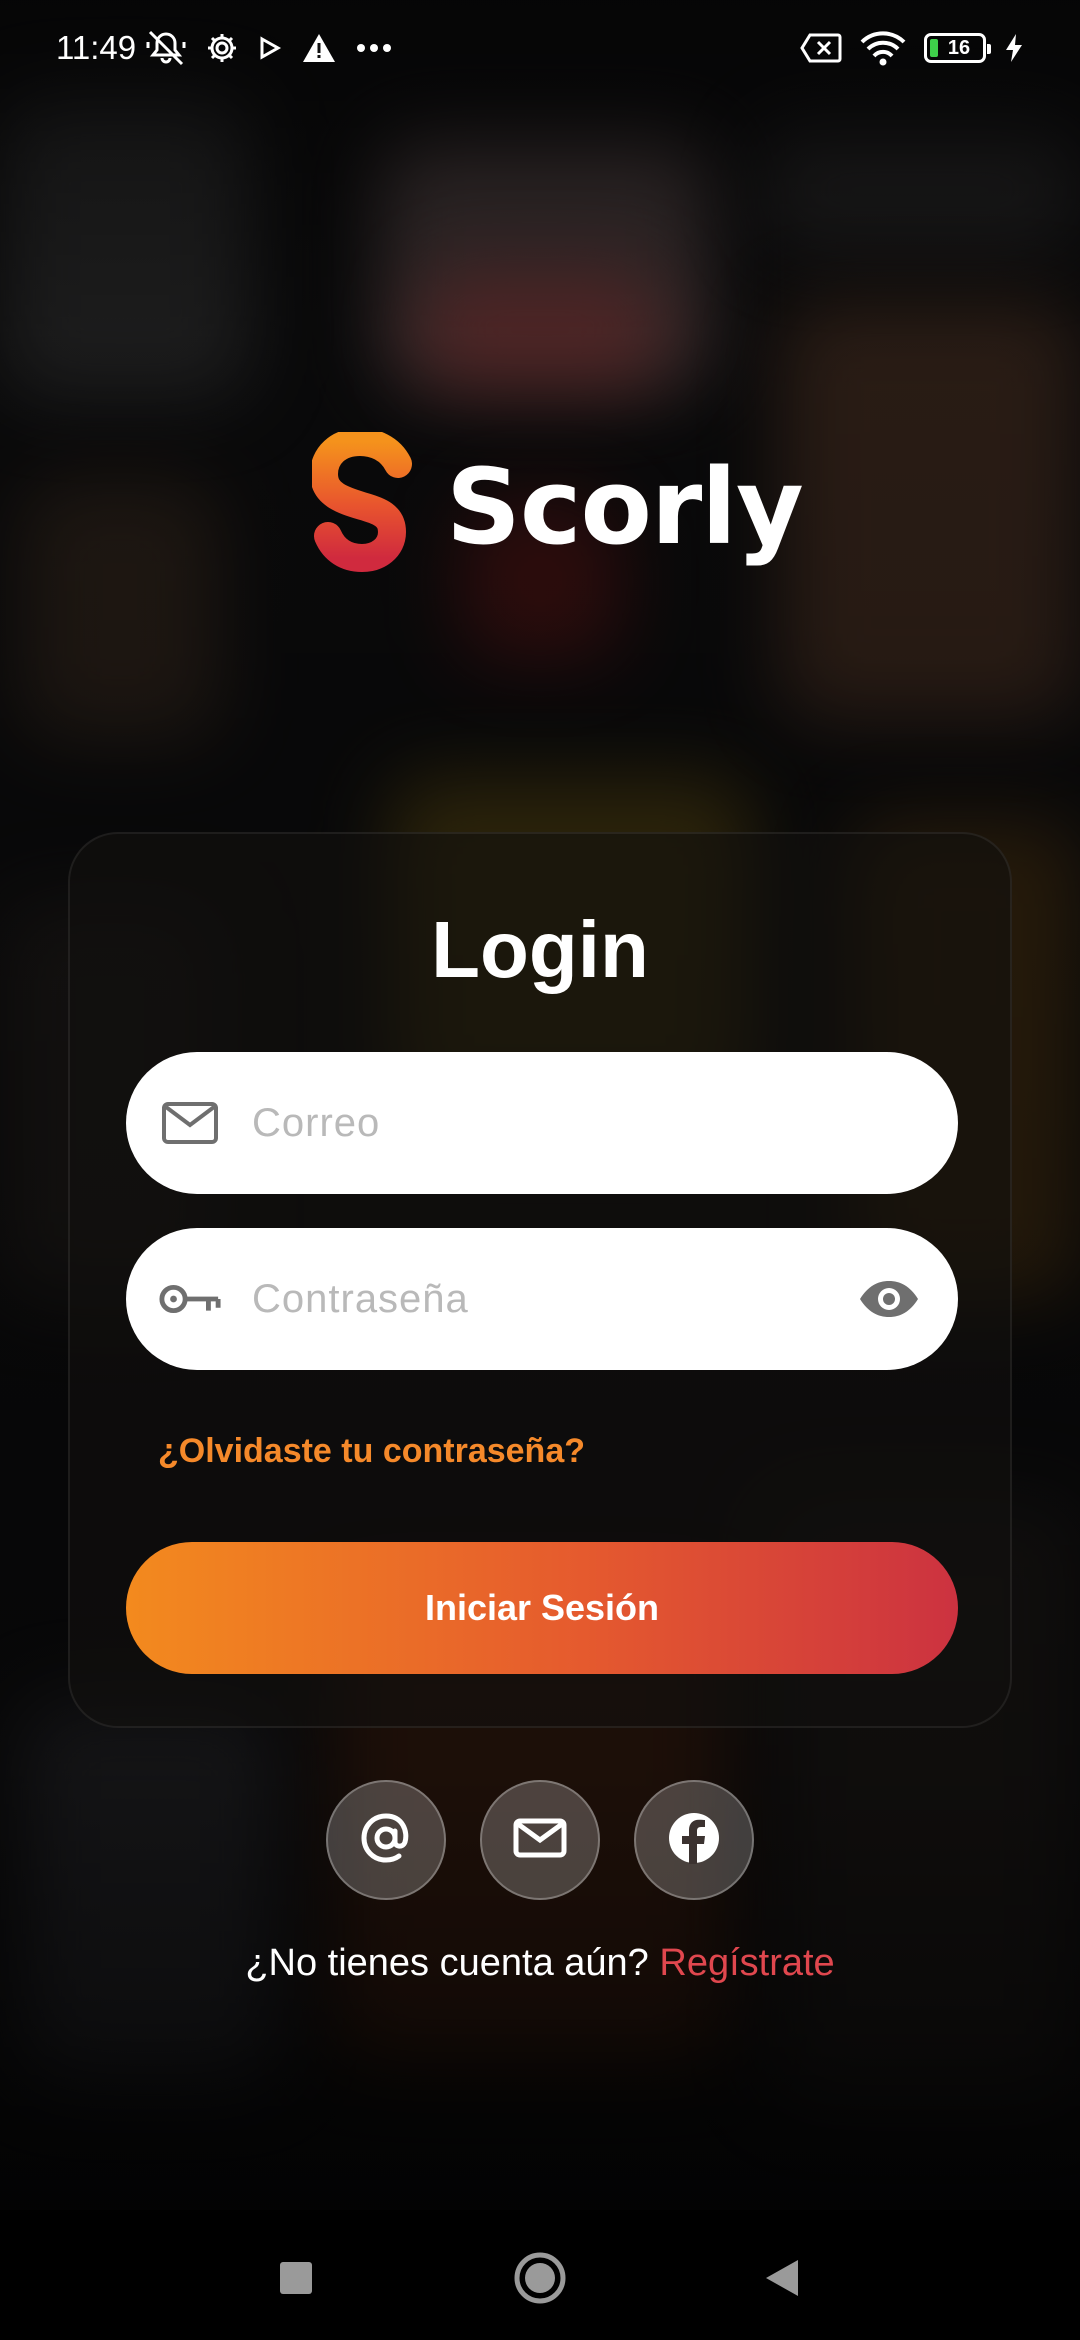 The image size is (1080, 2340). I want to click on show-password-eye-icon, so click(889, 1299).